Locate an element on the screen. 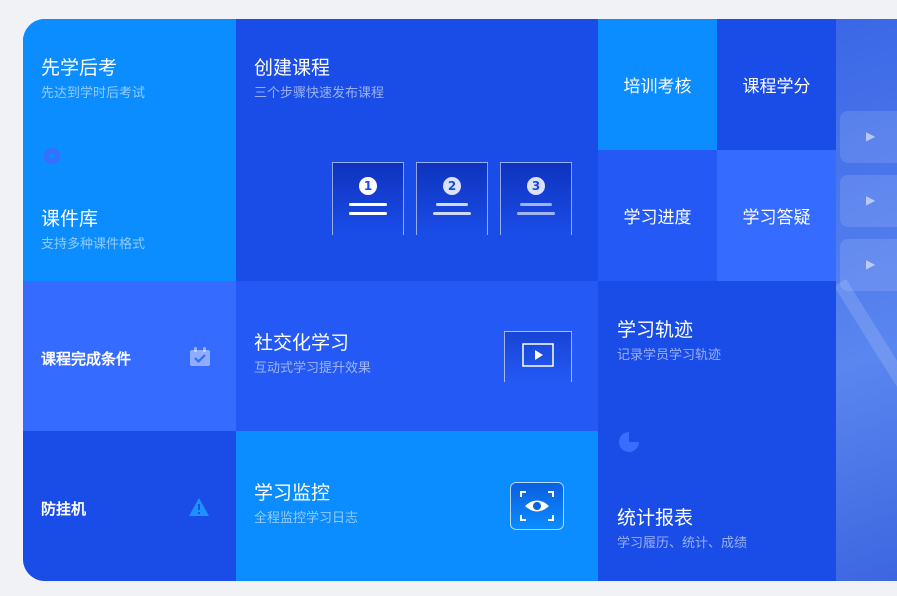 Image resolution: width=897 pixels, height=596 pixels. tile-title: 学习轨迹 is located at coordinates (655, 330).